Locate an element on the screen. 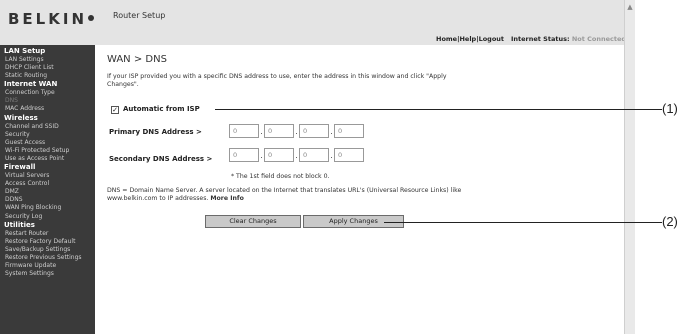 This screenshot has height=334, width=682. primary-dns-fields: 0 . 0 . 0 . 0 is located at coordinates (296, 131).